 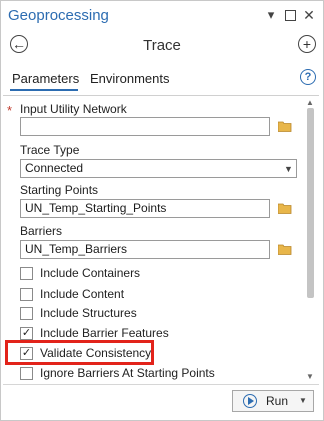 I want to click on help-icon: ?, so click(x=308, y=77).